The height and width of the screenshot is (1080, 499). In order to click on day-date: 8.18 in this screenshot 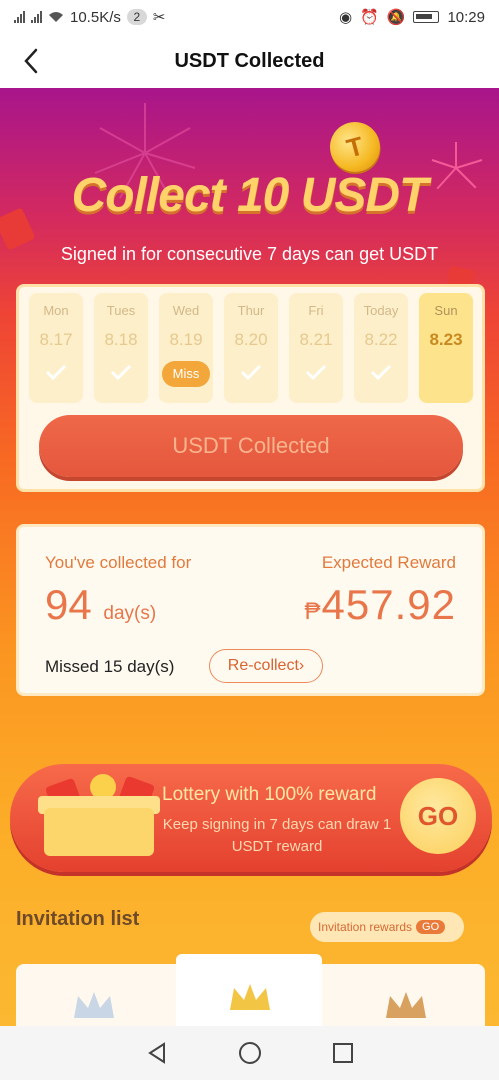, I will do `click(121, 339)`.